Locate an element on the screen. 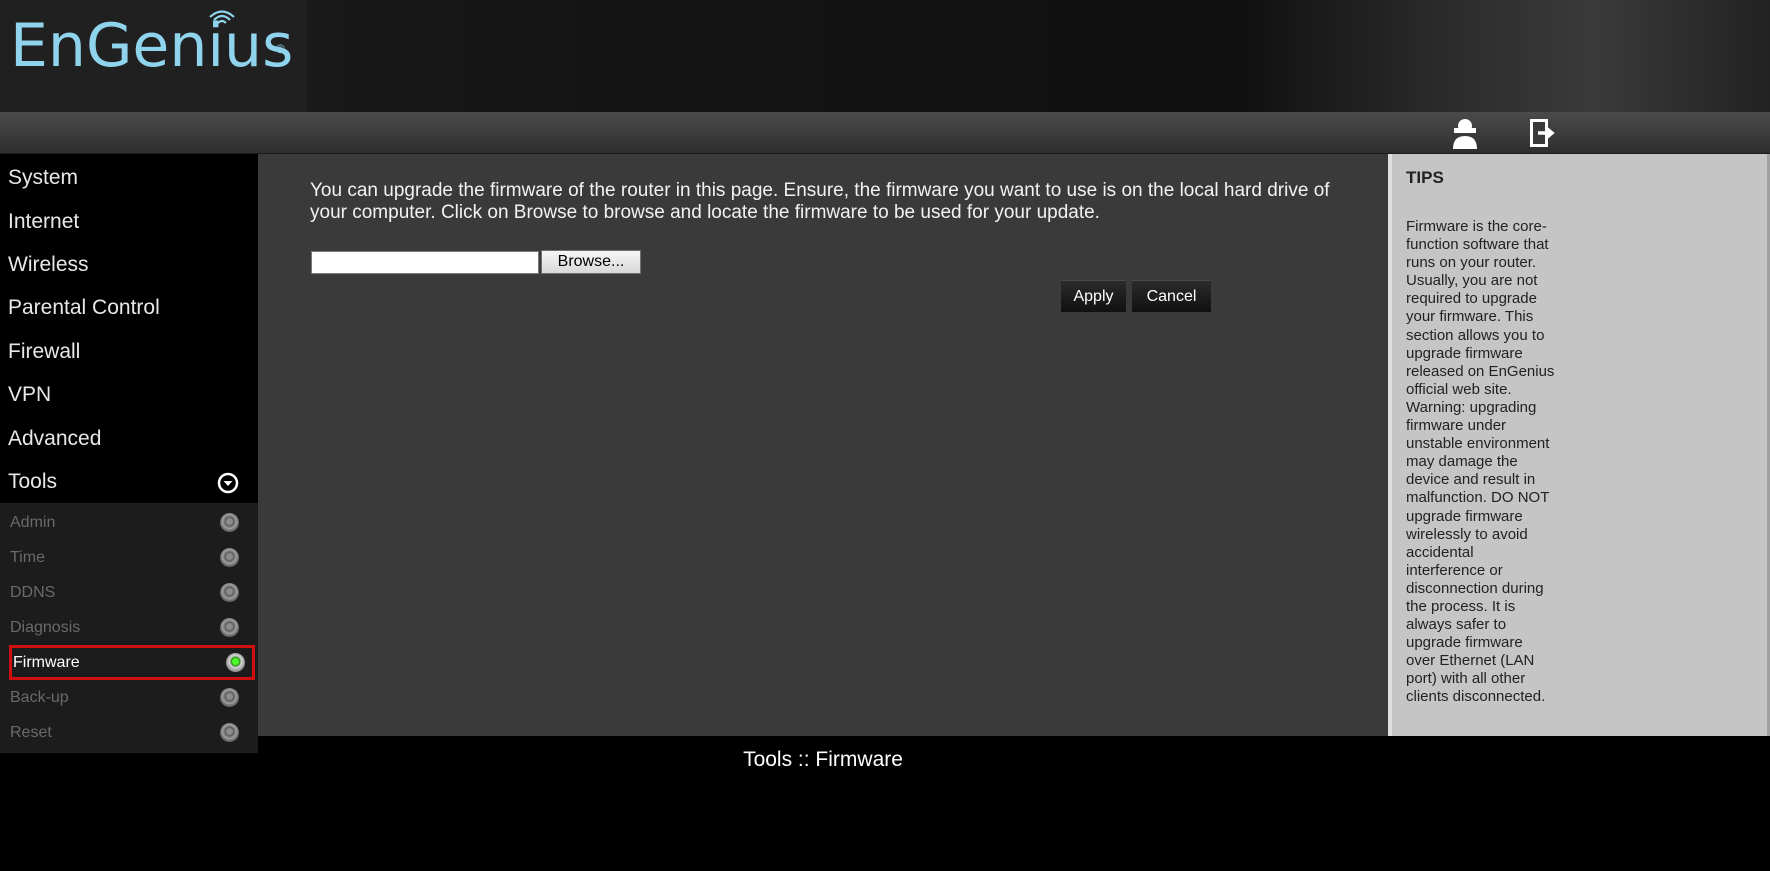 The image size is (1770, 871). submenu-label: Diagnosis is located at coordinates (45, 627).